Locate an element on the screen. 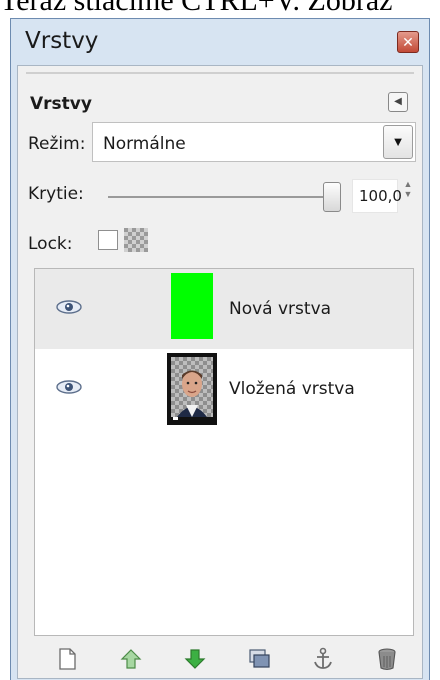  layer-name: Vložená vrstva is located at coordinates (292, 389).